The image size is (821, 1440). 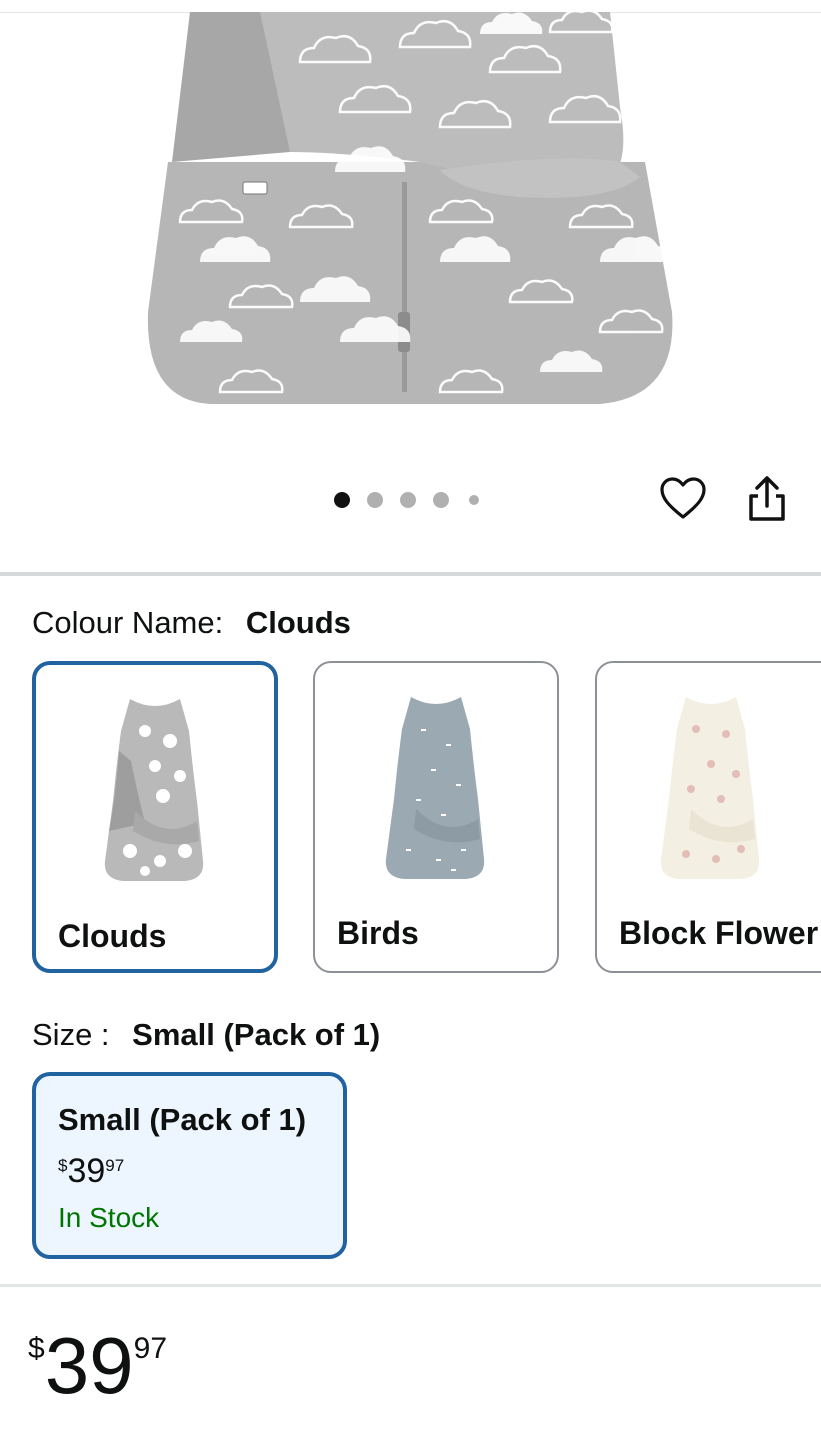 I want to click on size-value: Small (Pack of 1), so click(x=256, y=1034).